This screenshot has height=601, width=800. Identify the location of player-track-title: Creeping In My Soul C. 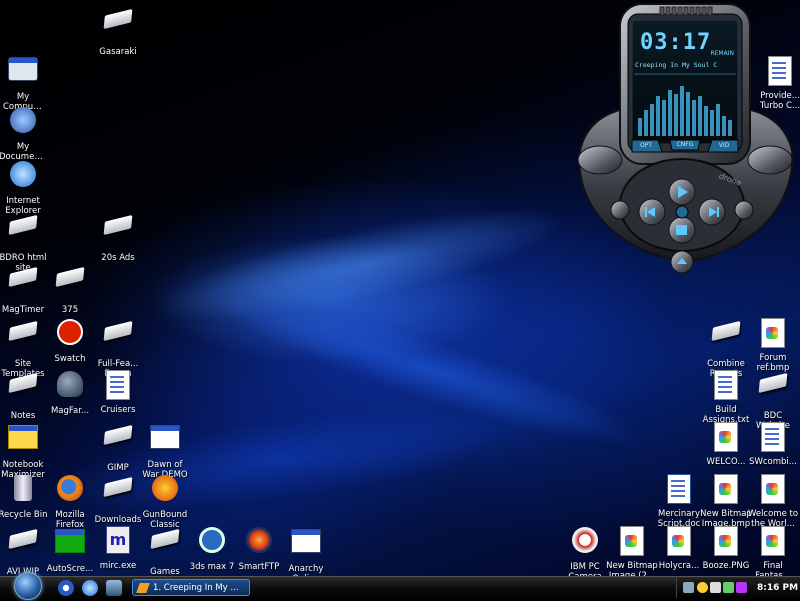
(676, 65).